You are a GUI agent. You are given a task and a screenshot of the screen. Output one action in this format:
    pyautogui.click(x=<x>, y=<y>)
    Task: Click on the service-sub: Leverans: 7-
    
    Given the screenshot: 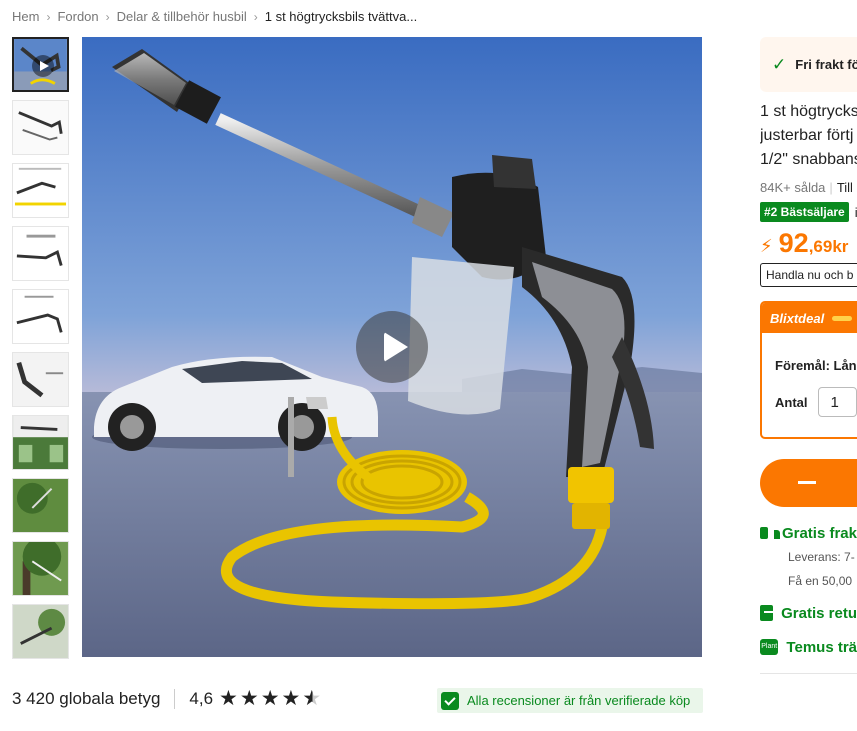 What is the action you would take?
    pyautogui.click(x=821, y=557)
    